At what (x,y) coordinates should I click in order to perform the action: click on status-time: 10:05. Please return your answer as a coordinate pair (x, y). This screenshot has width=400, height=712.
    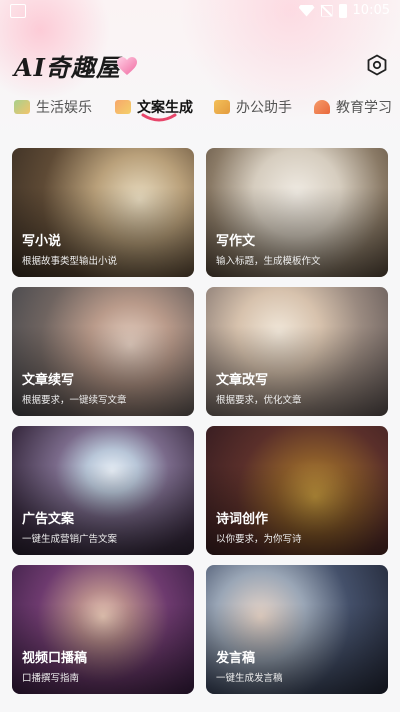
    Looking at the image, I should click on (371, 10).